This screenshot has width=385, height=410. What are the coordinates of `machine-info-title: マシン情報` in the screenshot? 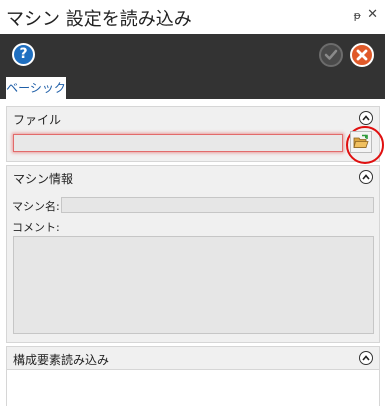 It's located at (43, 179).